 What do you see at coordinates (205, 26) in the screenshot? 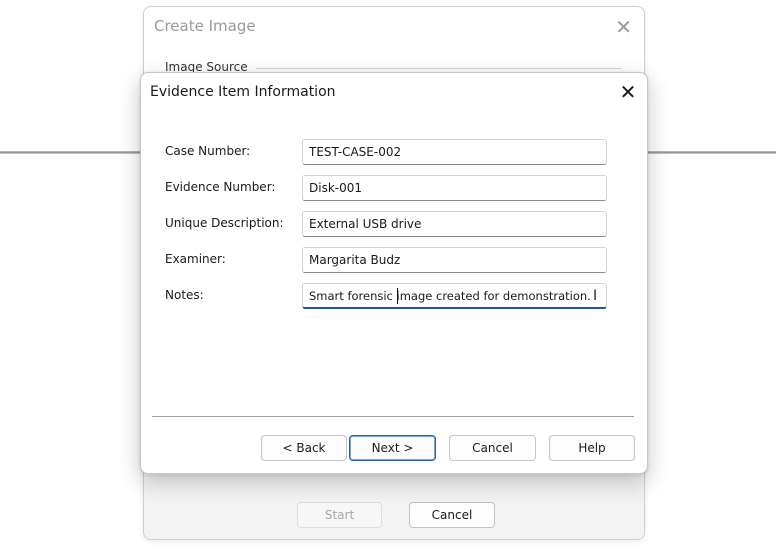
I see `create-image-title: Create Image` at bounding box center [205, 26].